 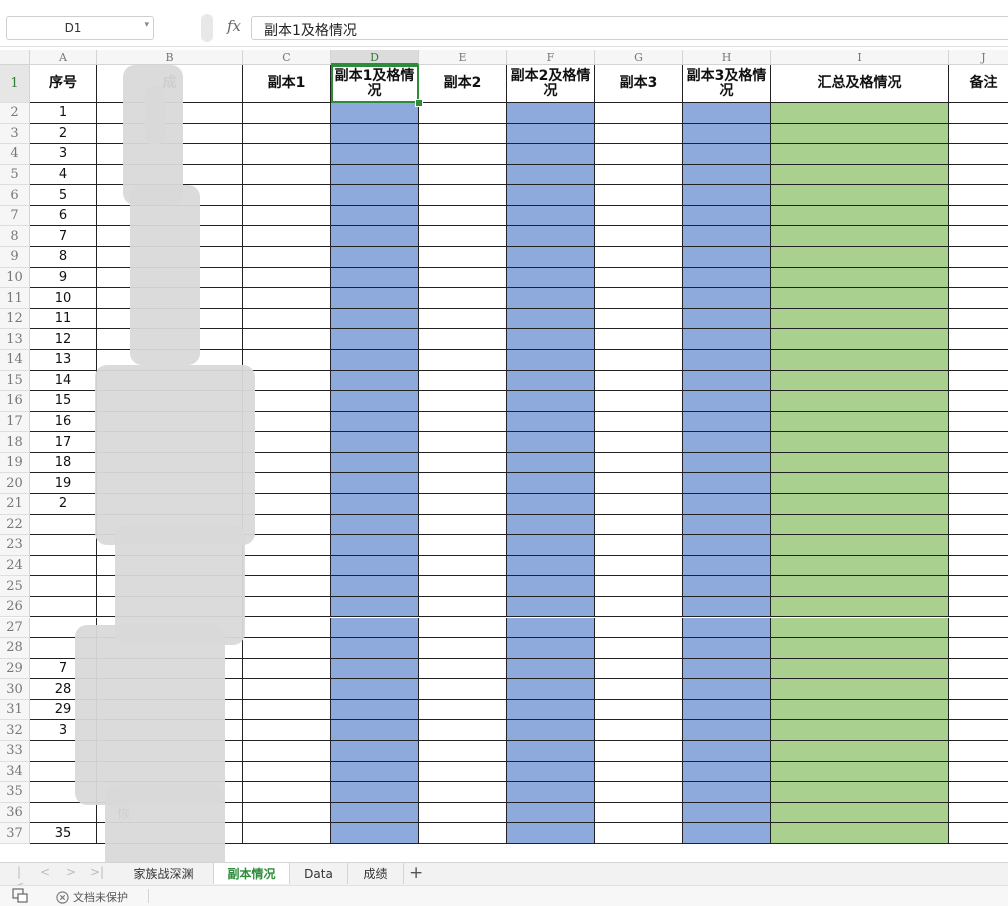 What do you see at coordinates (15, 586) in the screenshot?
I see `row-header: 25` at bounding box center [15, 586].